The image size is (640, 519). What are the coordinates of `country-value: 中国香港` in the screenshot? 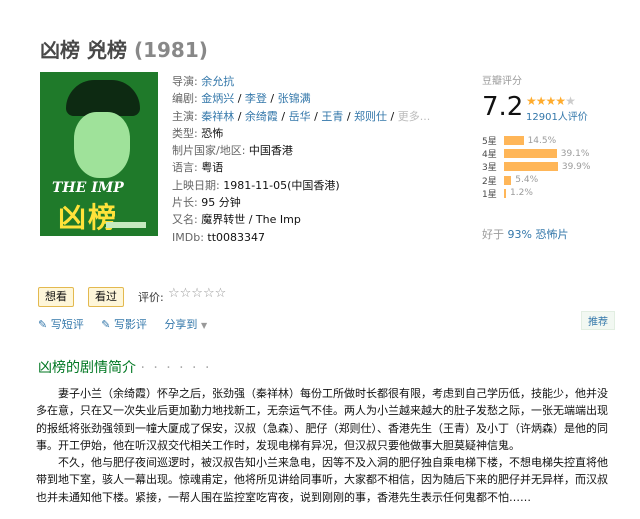 It's located at (270, 151).